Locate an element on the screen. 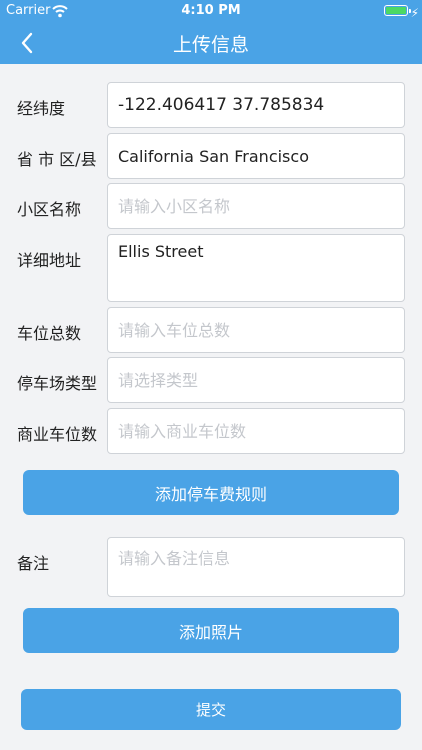 The height and width of the screenshot is (750, 422). lot-type-label: 停车场类型 is located at coordinates (57, 383).